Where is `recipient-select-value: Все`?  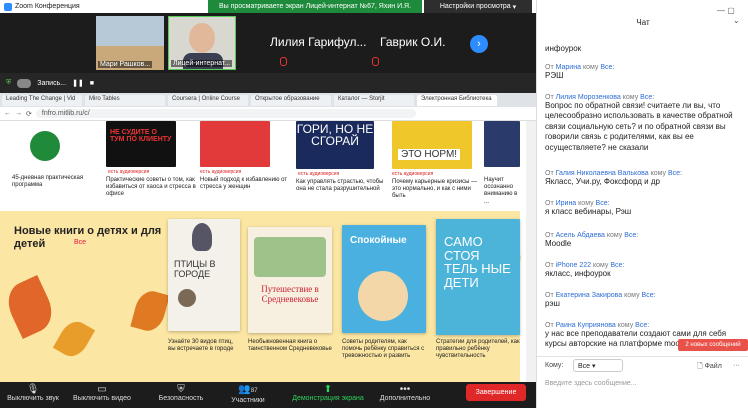
recipient-select-value: Все is located at coordinates (584, 366).